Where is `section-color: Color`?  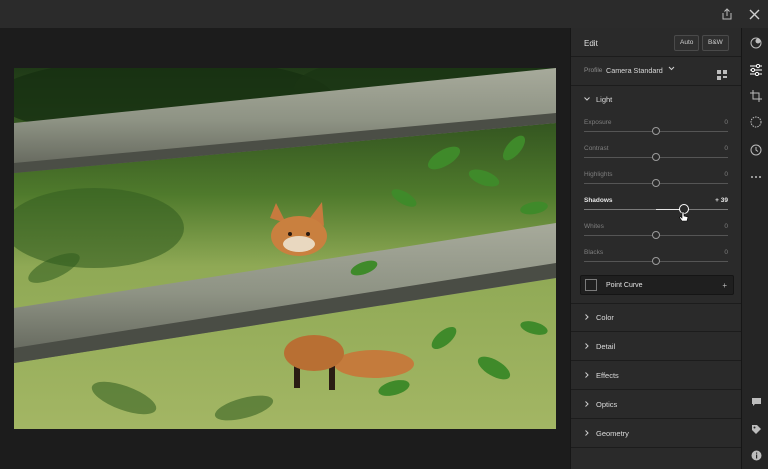 section-color: Color is located at coordinates (599, 317).